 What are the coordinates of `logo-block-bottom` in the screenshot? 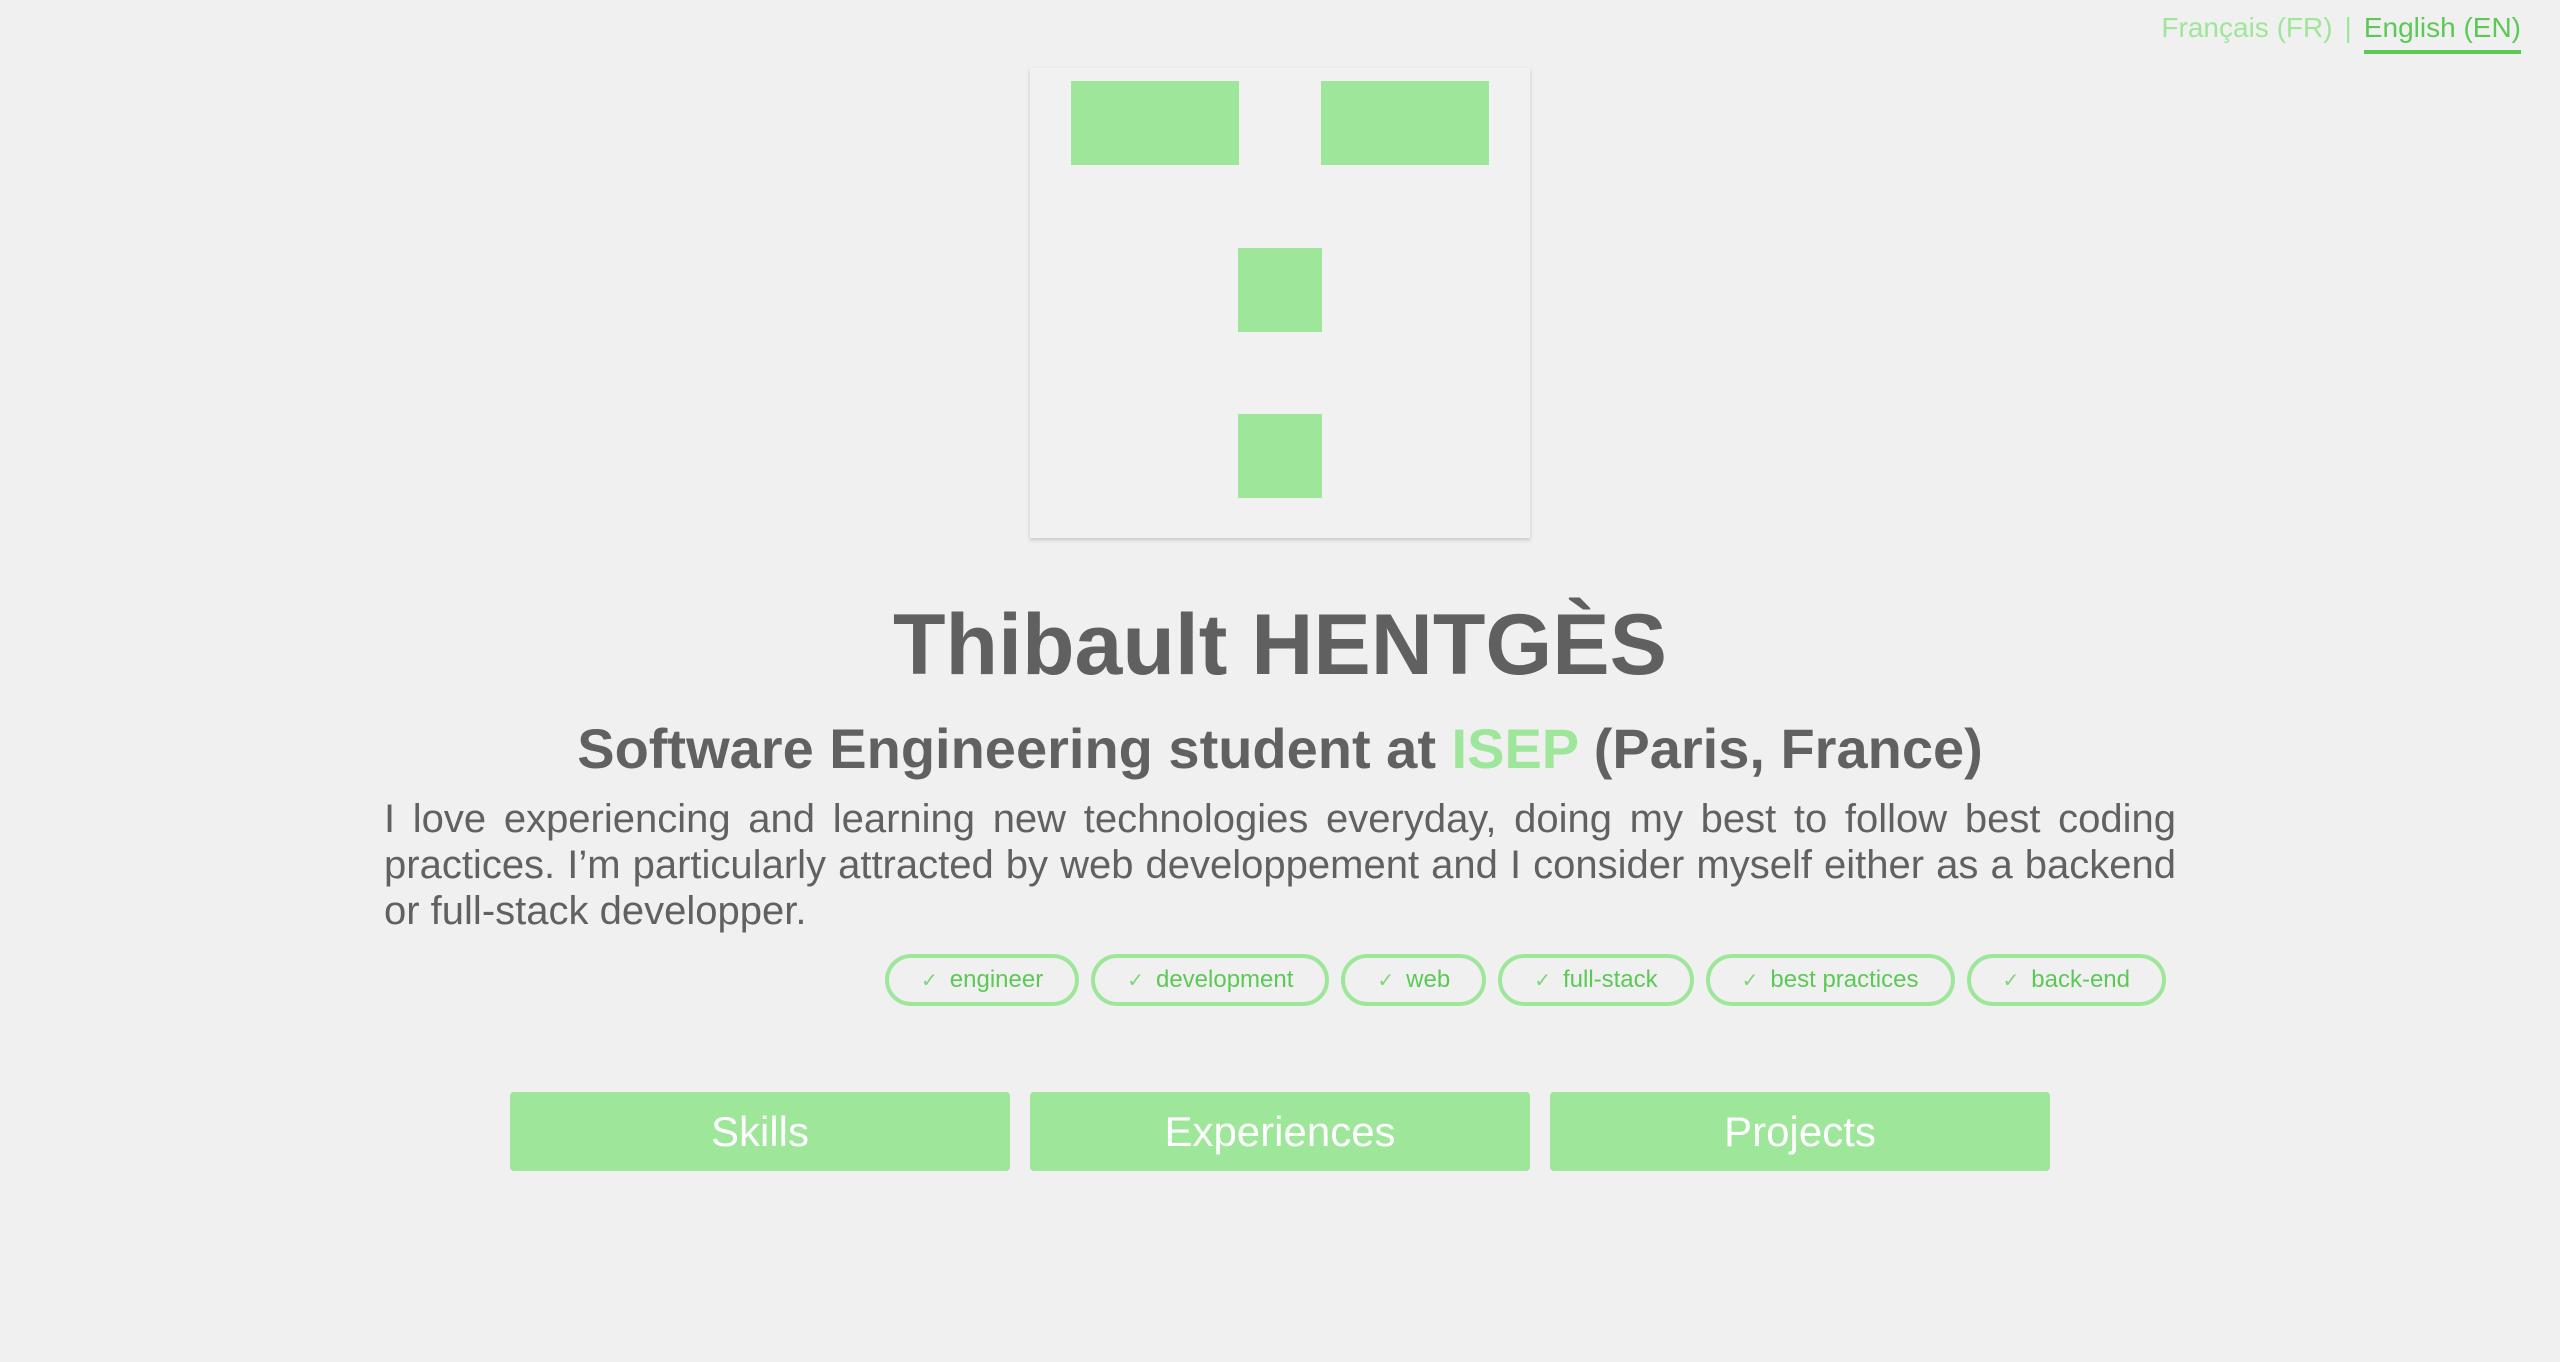 It's located at (1280, 456).